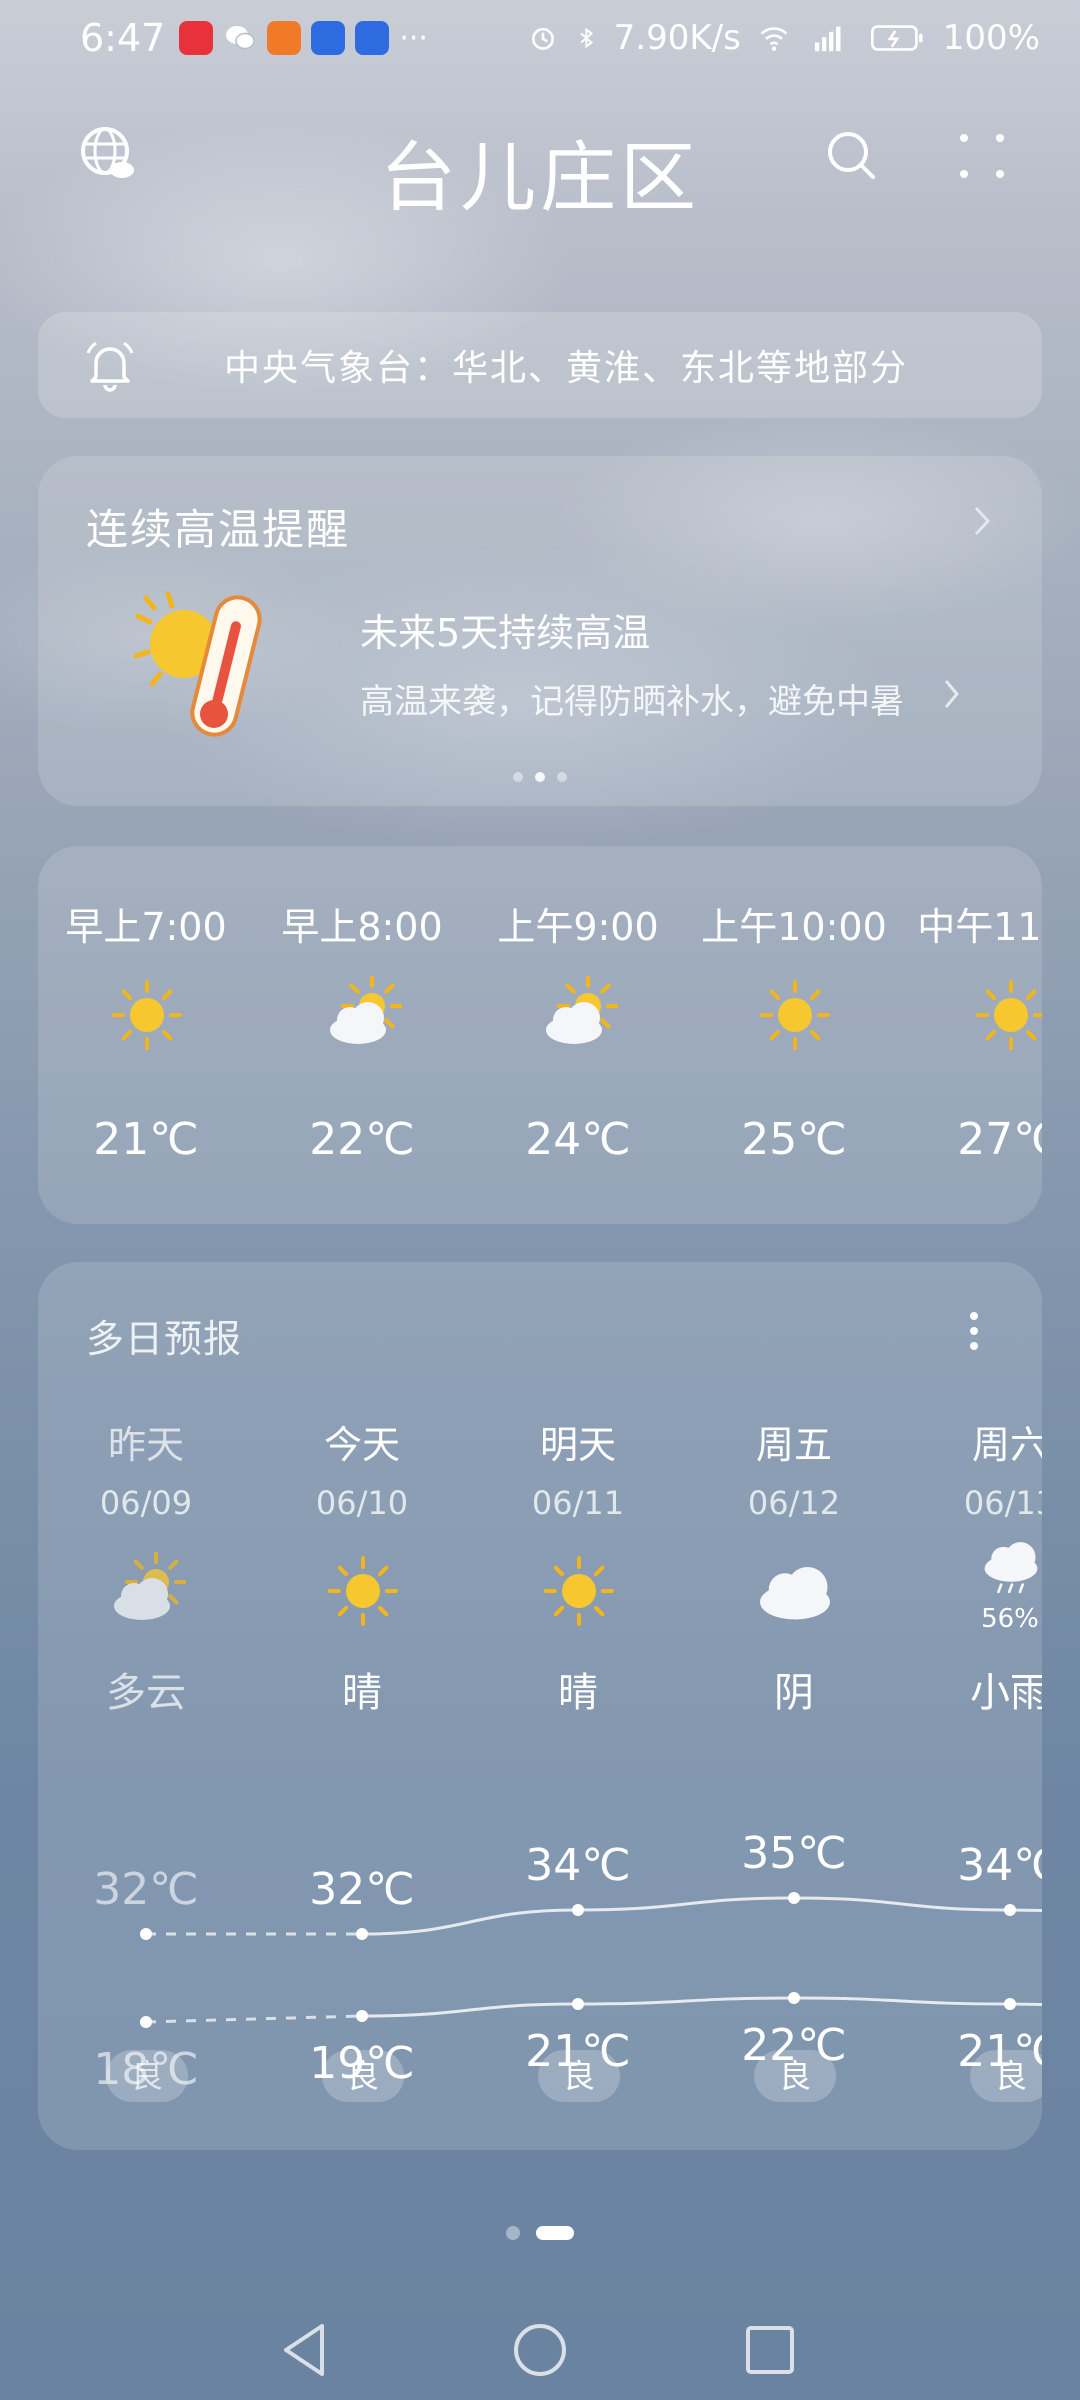 Image resolution: width=1080 pixels, height=2400 pixels. I want to click on detail-chevron-icon, so click(951, 694).